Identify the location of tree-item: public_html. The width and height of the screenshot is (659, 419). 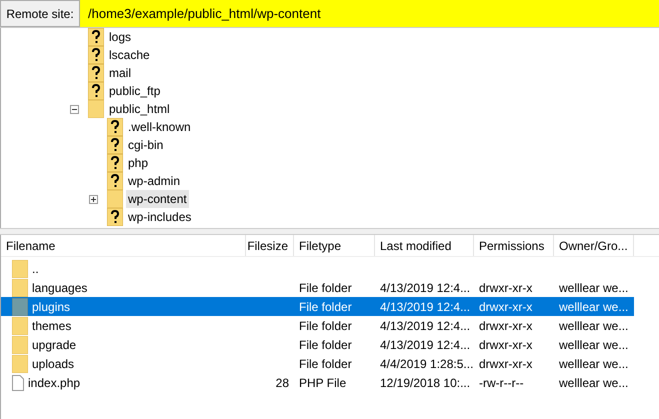
(139, 109).